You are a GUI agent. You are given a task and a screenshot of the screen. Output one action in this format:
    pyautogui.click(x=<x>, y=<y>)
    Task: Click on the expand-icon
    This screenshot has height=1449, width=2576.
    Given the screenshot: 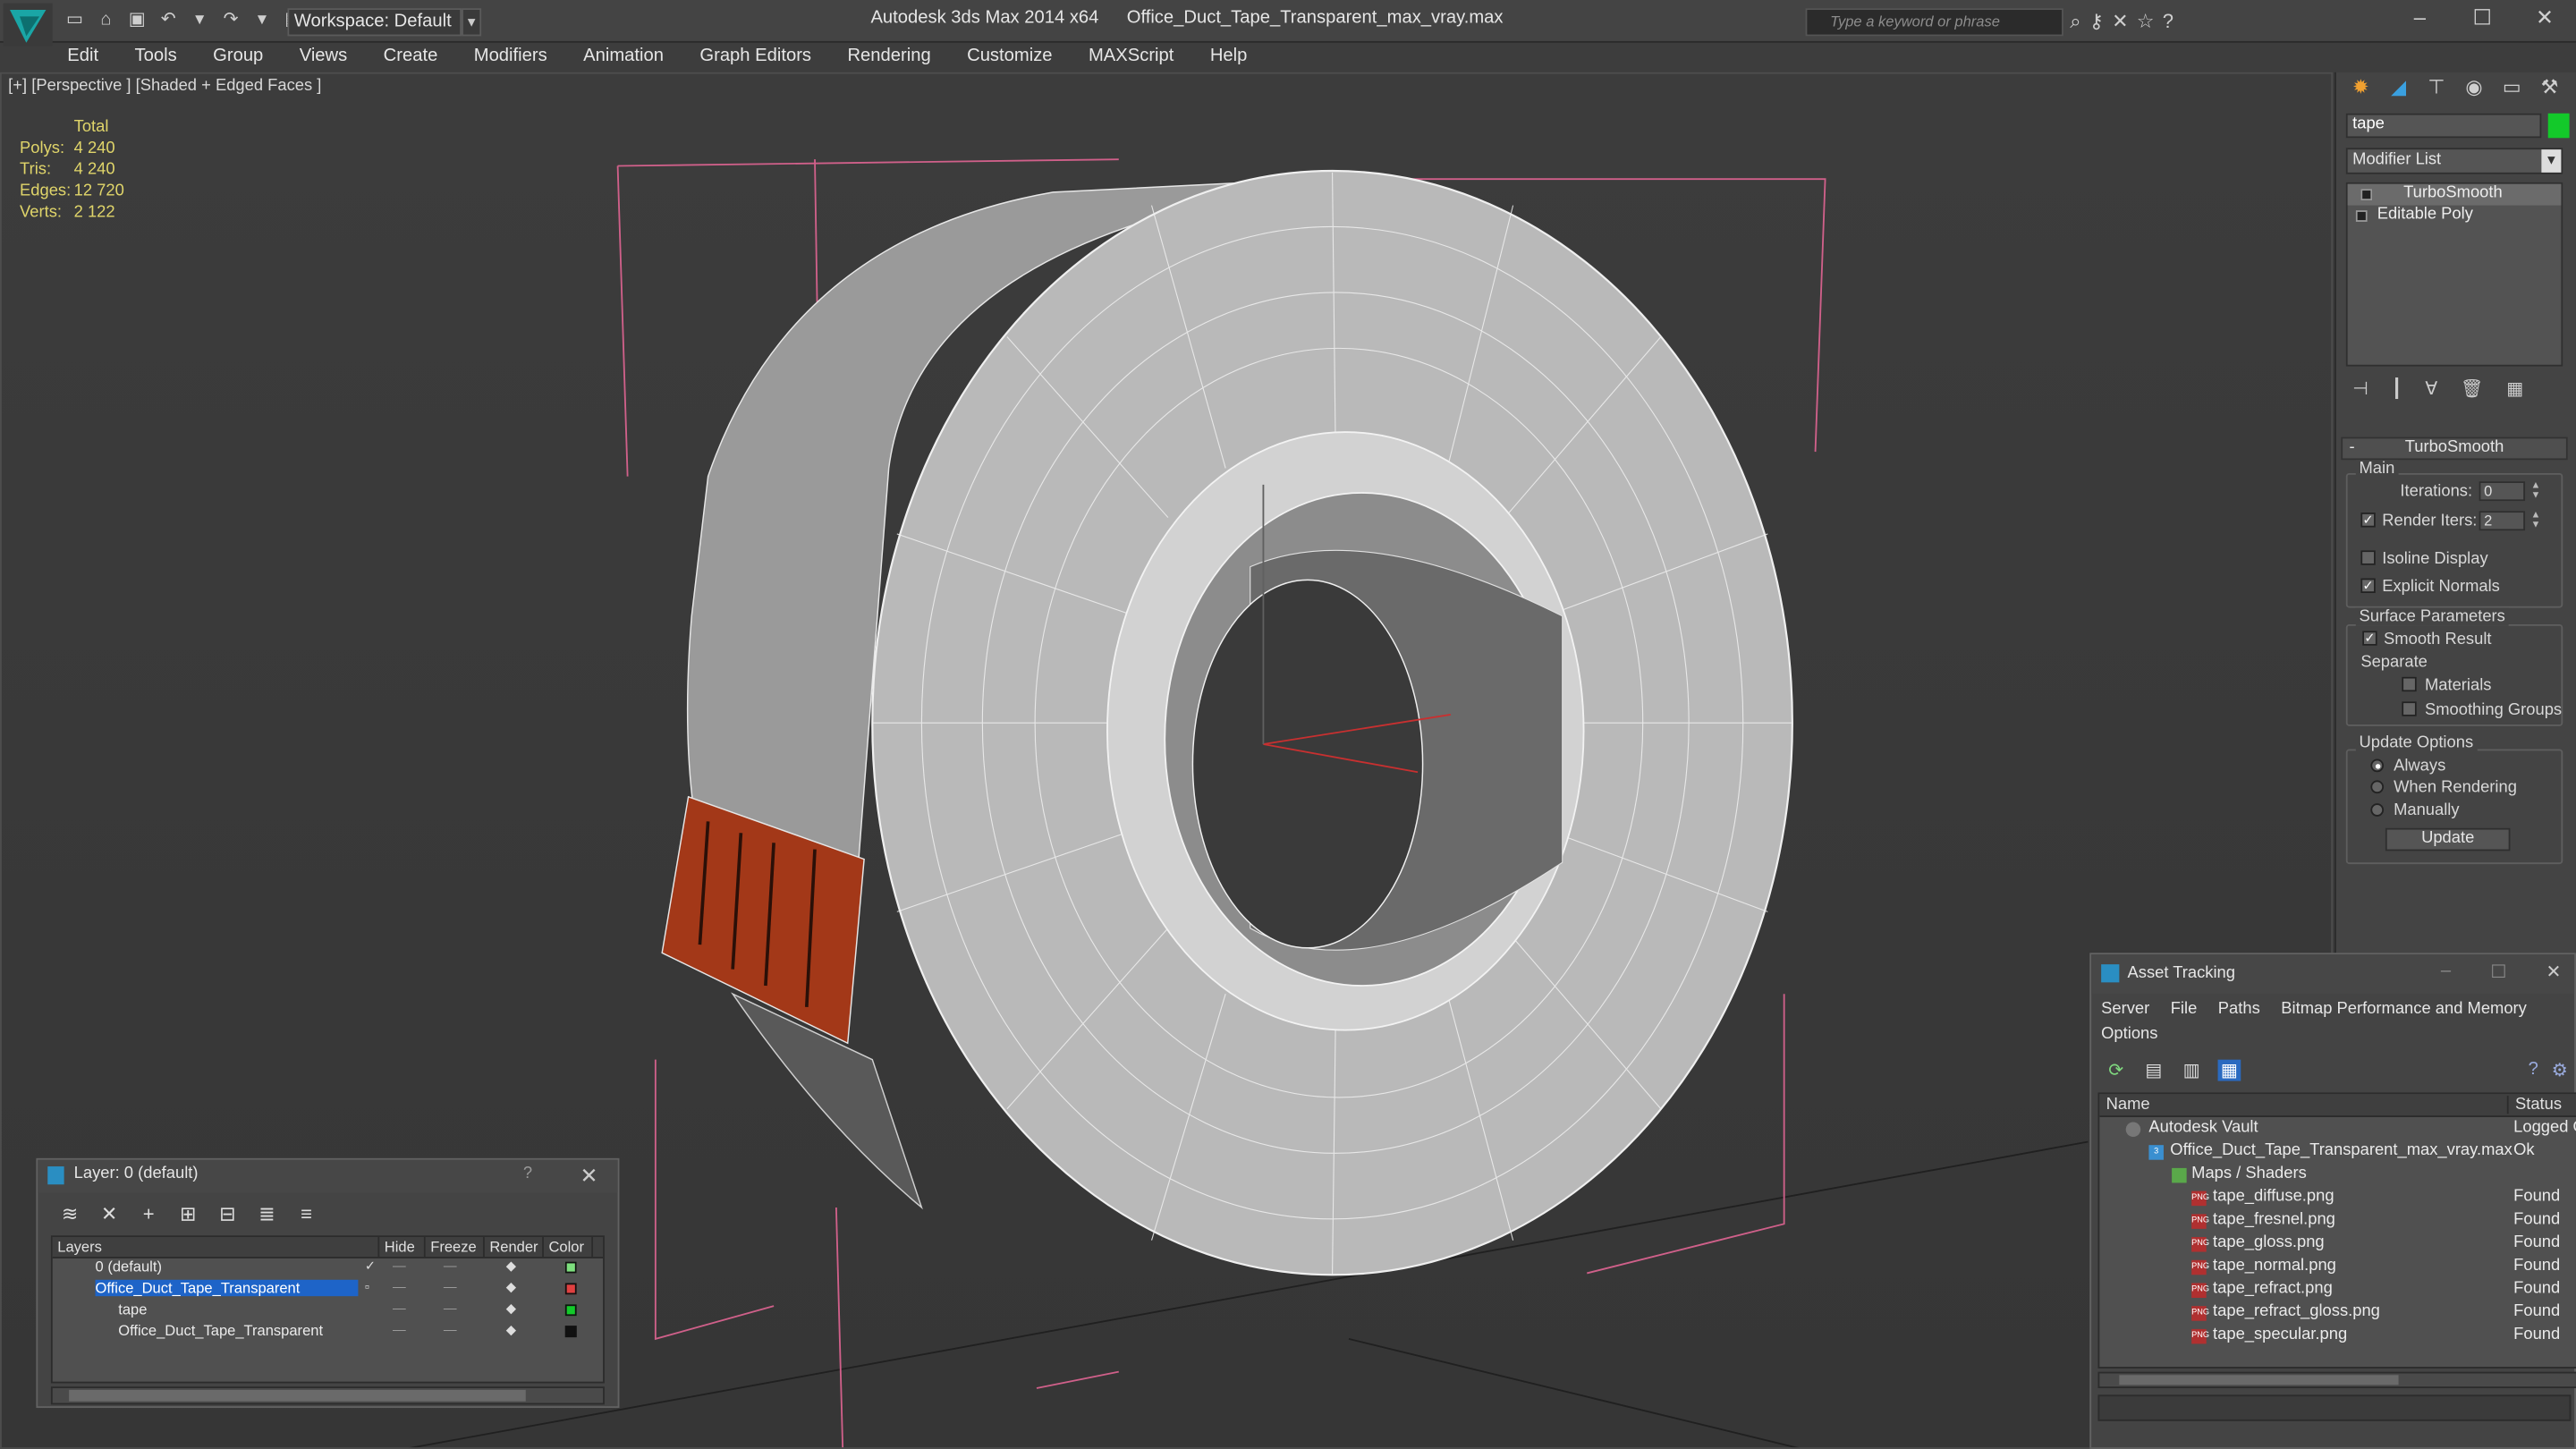 What is the action you would take?
    pyautogui.click(x=2361, y=216)
    